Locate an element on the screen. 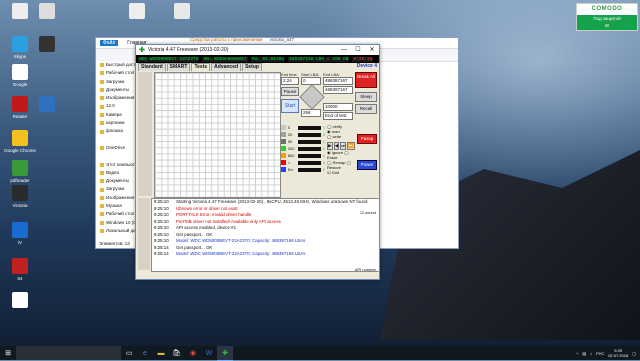 The image size is (640, 361). nav-item-label: Документы is located at coordinates (118, 181).